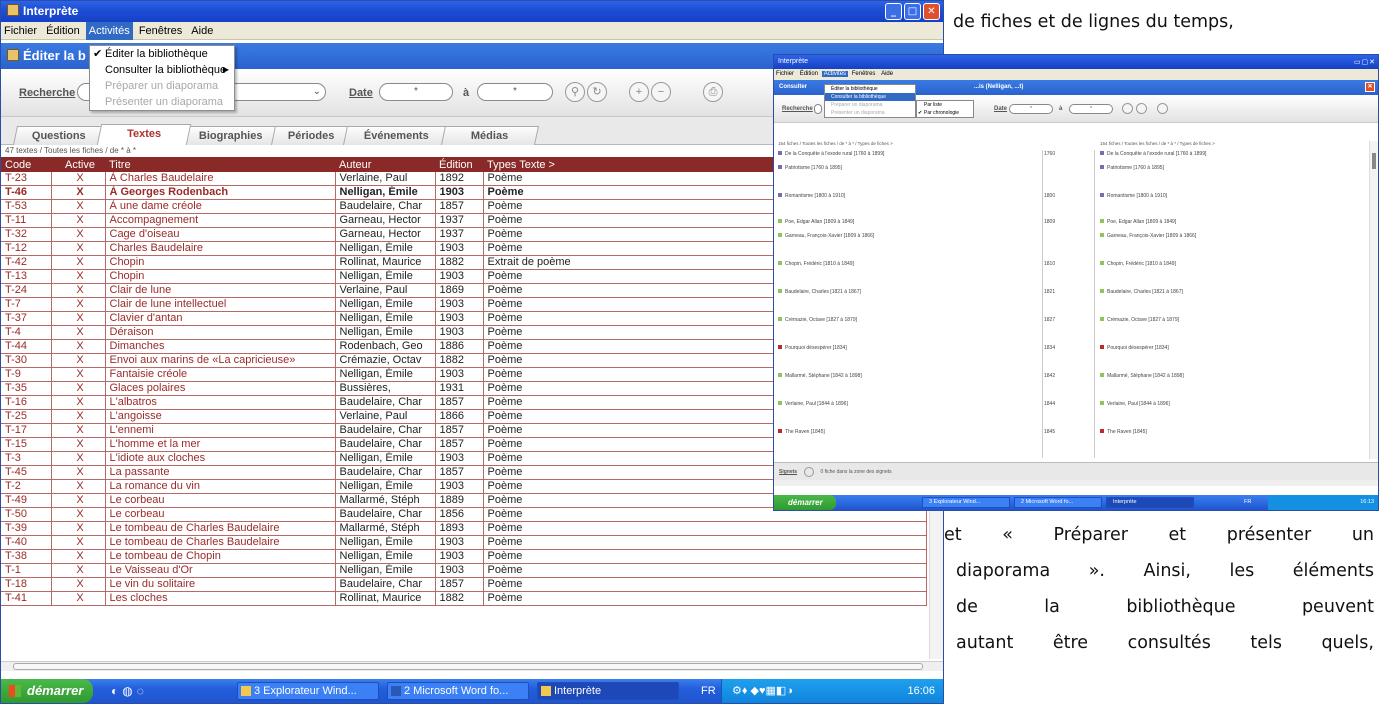 This screenshot has height=704, width=1379. What do you see at coordinates (26, 164) in the screenshot?
I see `col-header-code: Code` at bounding box center [26, 164].